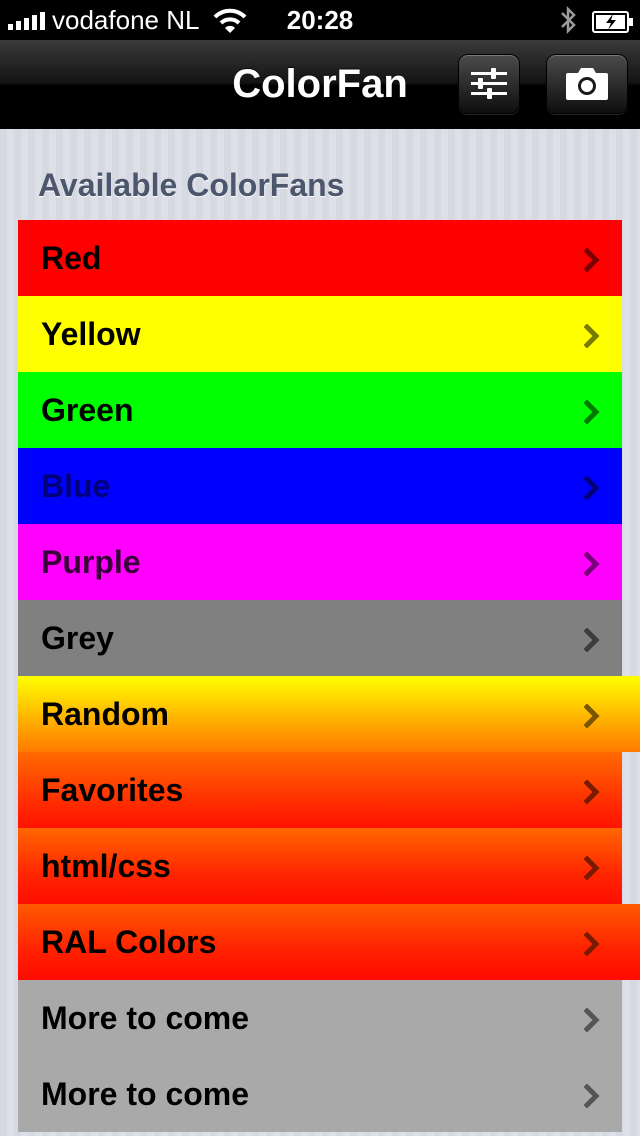 Image resolution: width=640 pixels, height=1136 pixels. What do you see at coordinates (105, 714) in the screenshot?
I see `list-item-label: Random` at bounding box center [105, 714].